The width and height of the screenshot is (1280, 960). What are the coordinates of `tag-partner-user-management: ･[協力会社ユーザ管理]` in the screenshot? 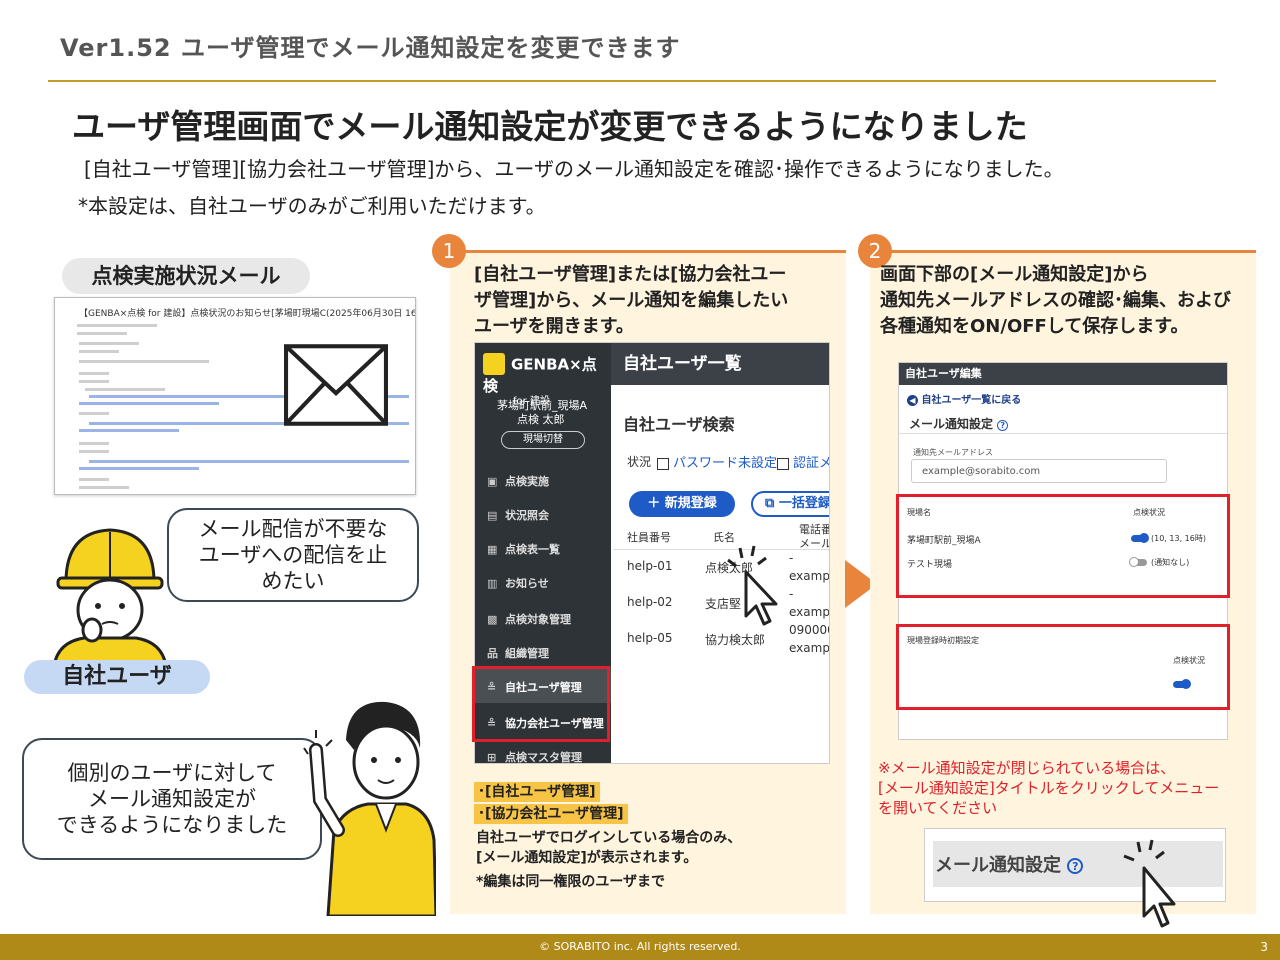 It's located at (551, 814).